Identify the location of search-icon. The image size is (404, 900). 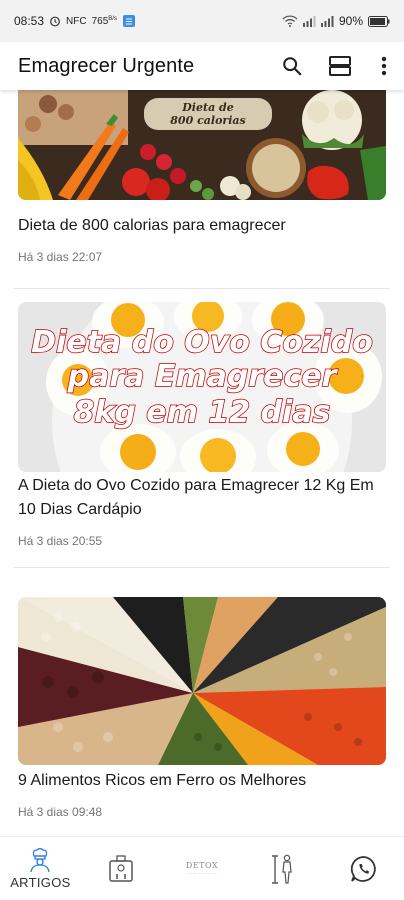
(292, 66).